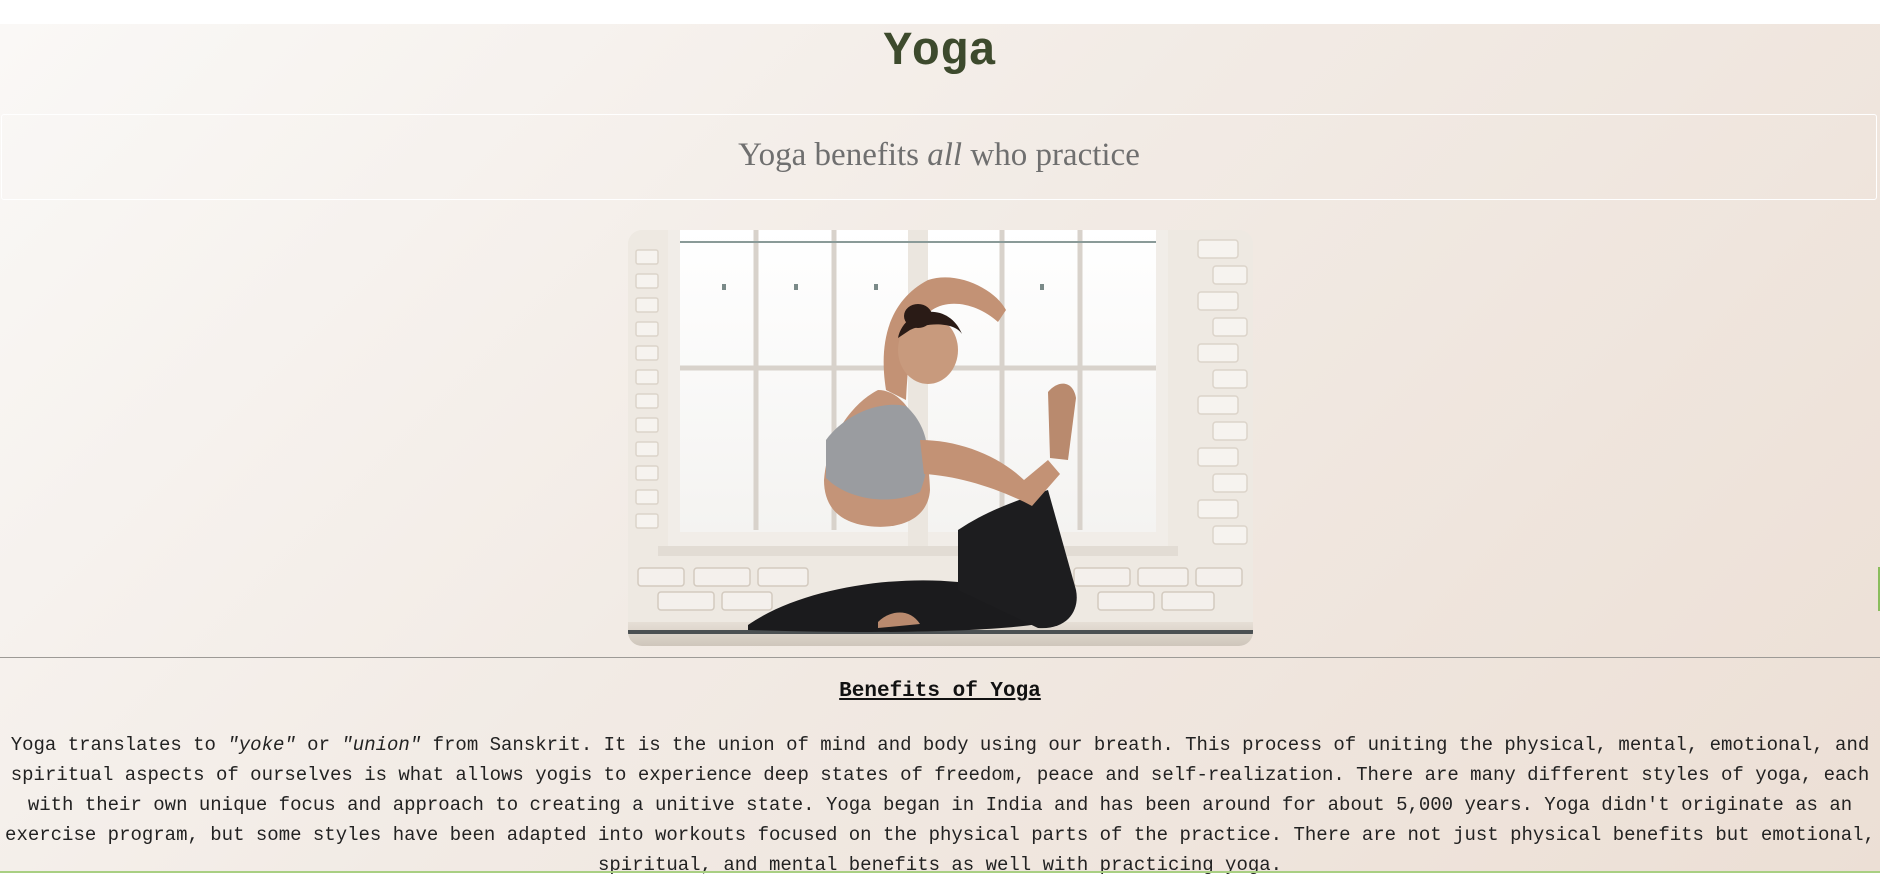  I want to click on benefits-text-or: or, so click(318, 745).